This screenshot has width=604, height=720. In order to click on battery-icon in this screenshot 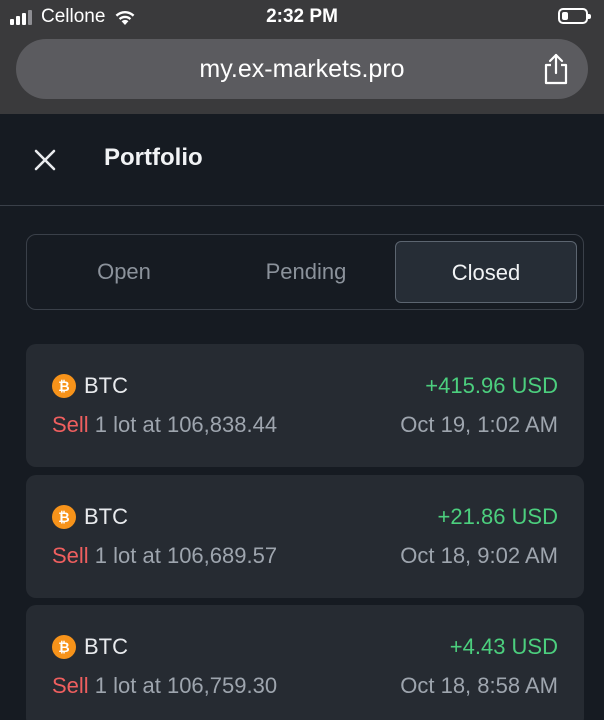, I will do `click(574, 16)`.